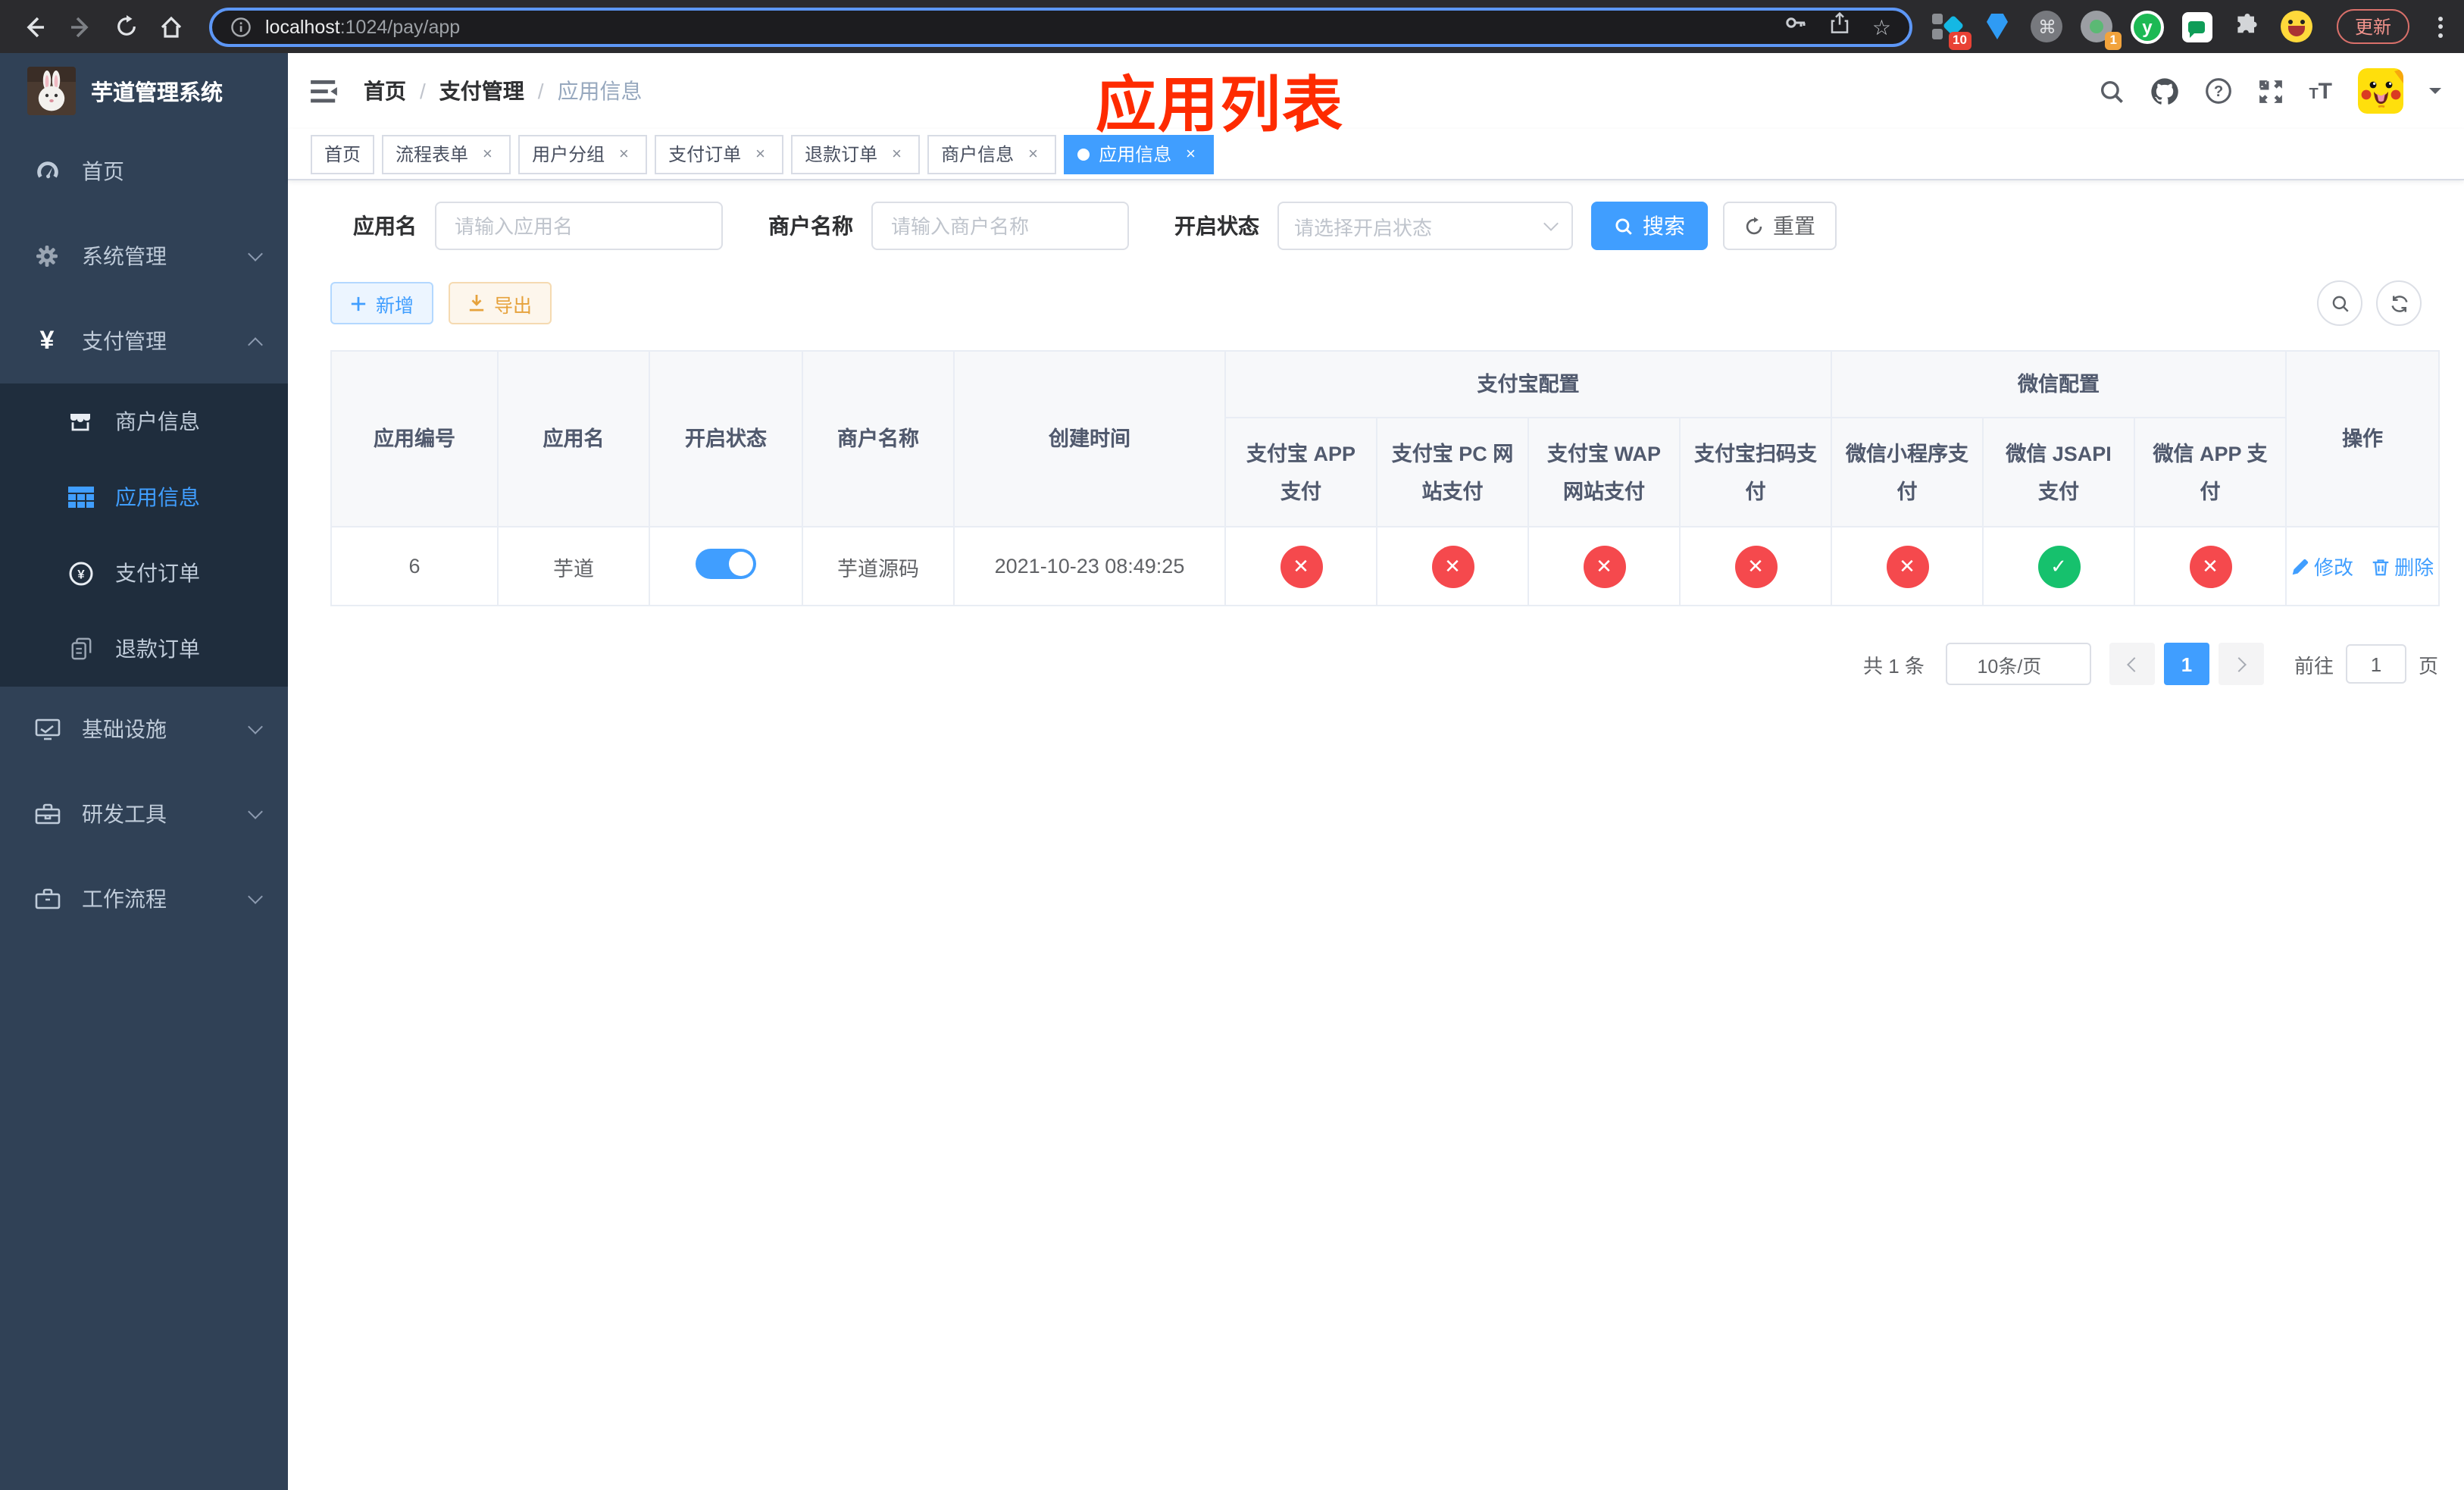 Image resolution: width=2464 pixels, height=1490 pixels. What do you see at coordinates (2380, 91) in the screenshot?
I see `user-avatar` at bounding box center [2380, 91].